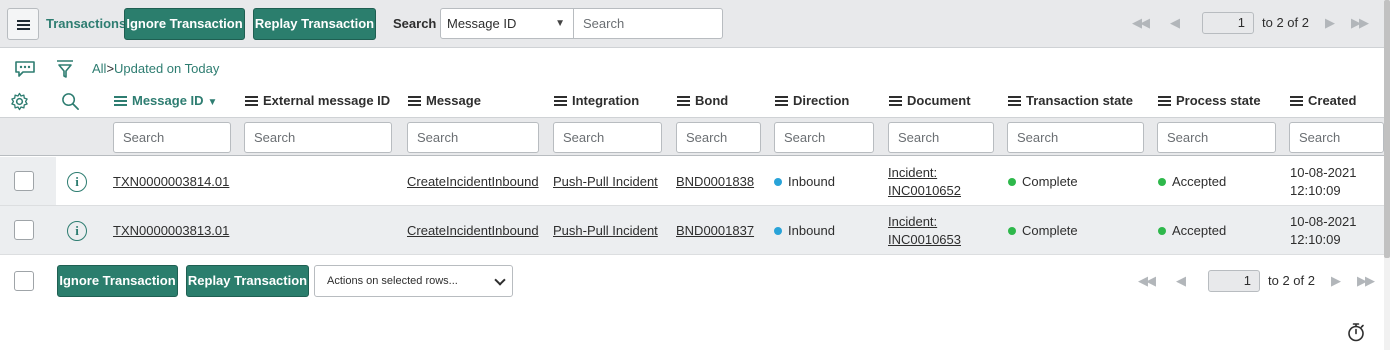 Image resolution: width=1390 pixels, height=350 pixels. I want to click on bond-link: BND0001837, so click(715, 230).